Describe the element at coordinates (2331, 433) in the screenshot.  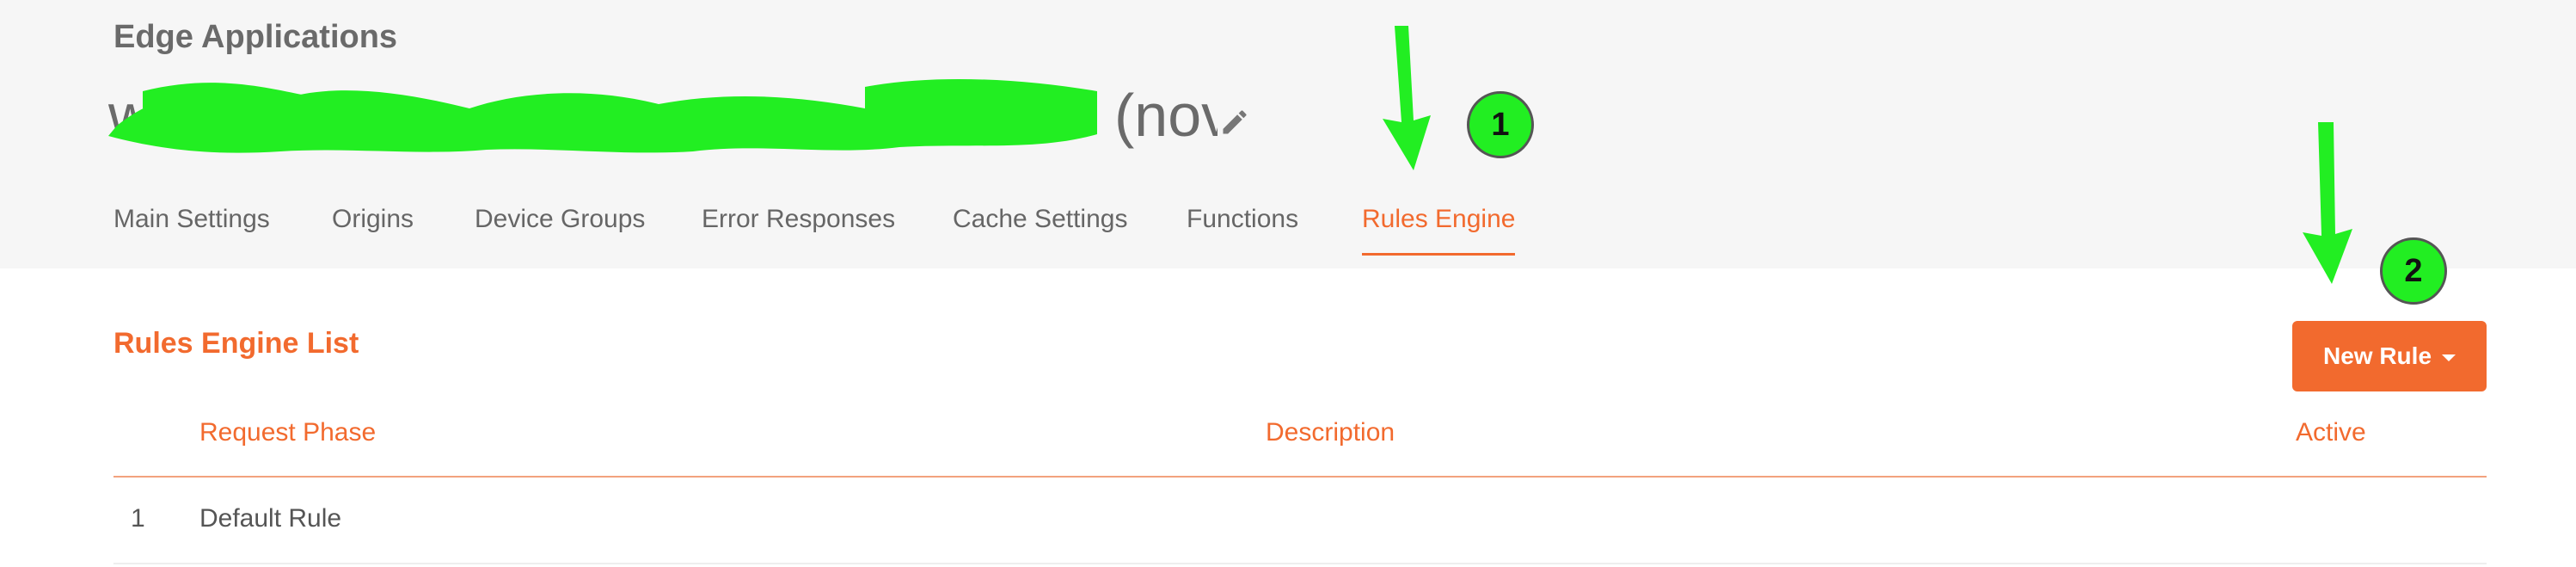
I see `column-header-active: Active` at that location.